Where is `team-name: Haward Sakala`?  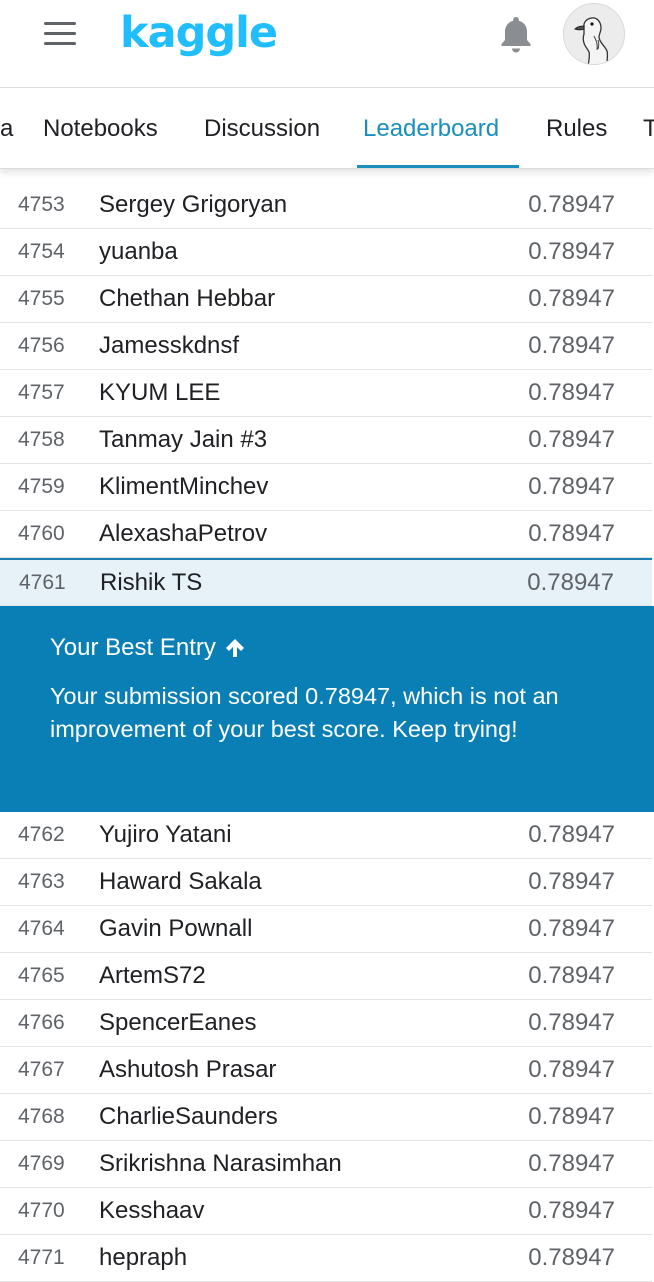
team-name: Haward Sakala is located at coordinates (180, 882).